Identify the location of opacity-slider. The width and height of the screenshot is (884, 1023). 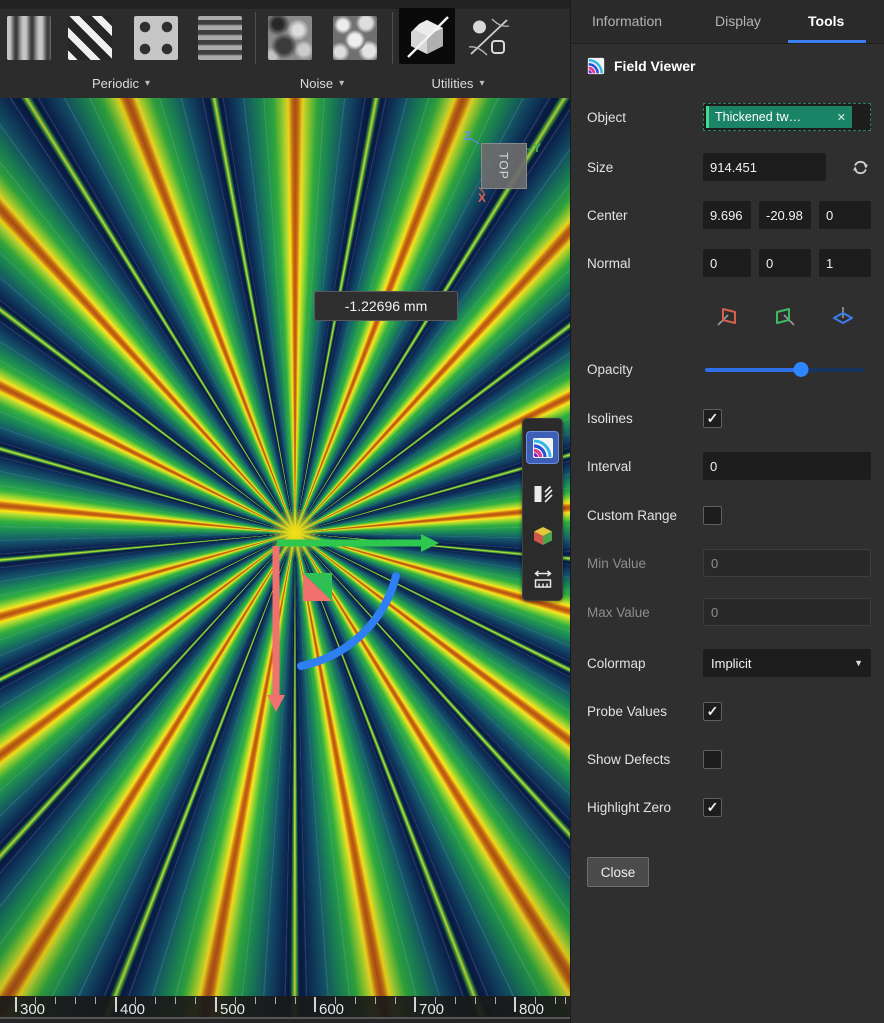
(785, 369).